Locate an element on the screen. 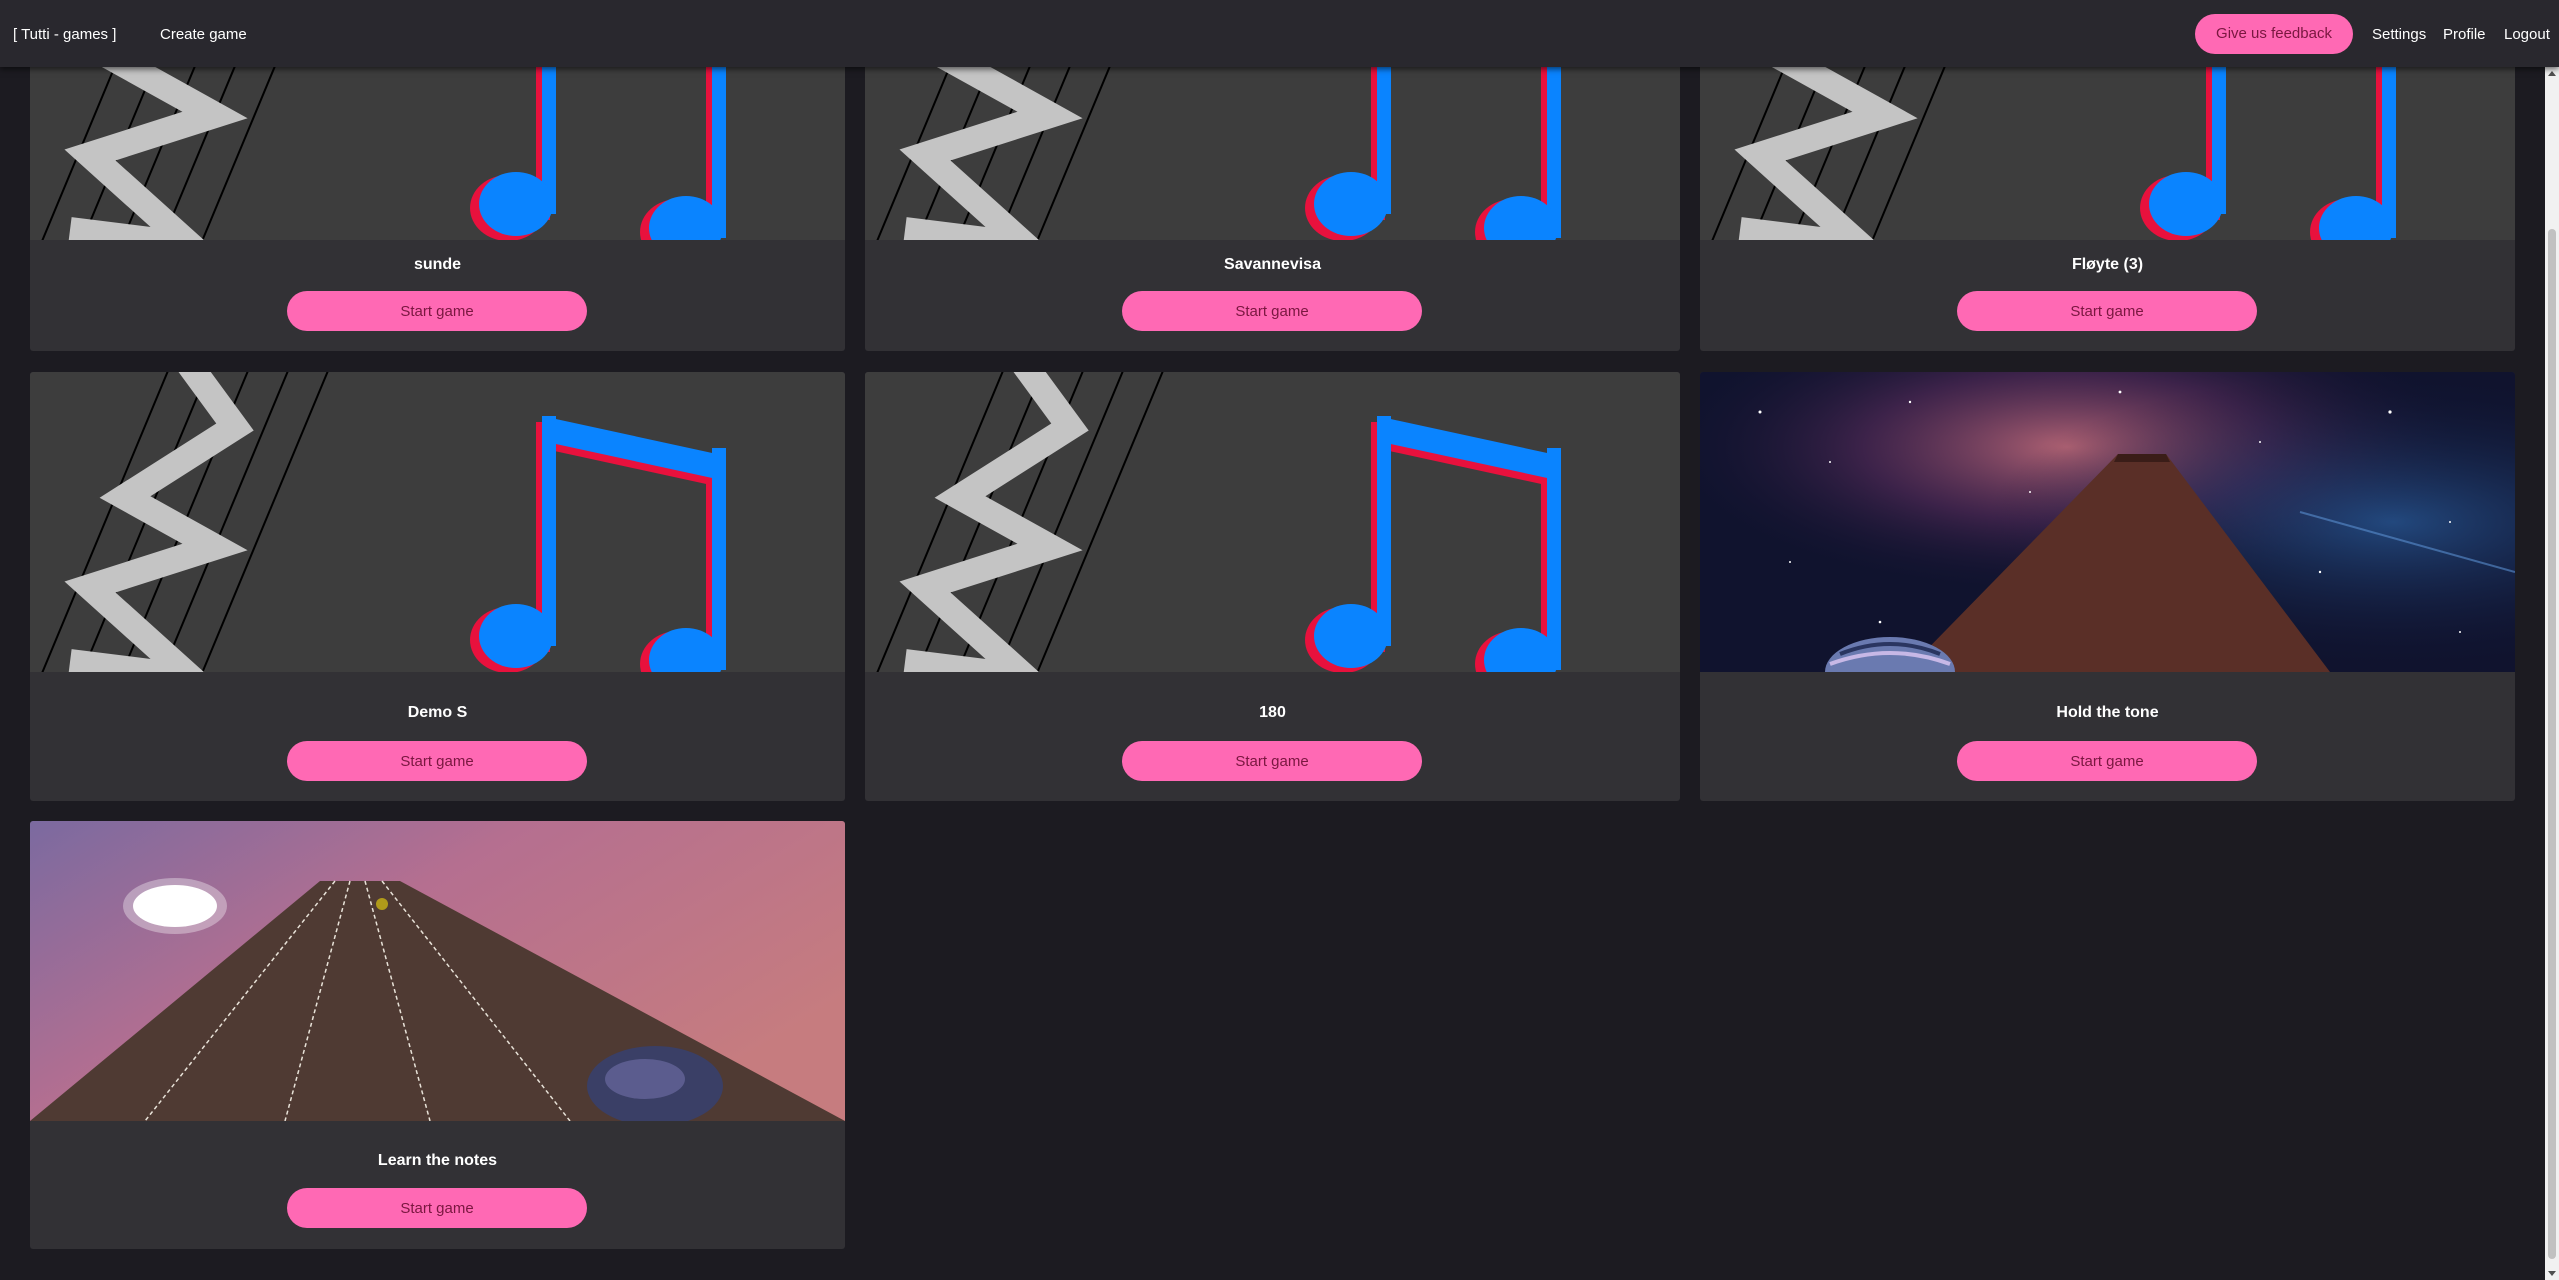 The image size is (2559, 1280). game-card: Hold the tone Start game is located at coordinates (2107, 586).